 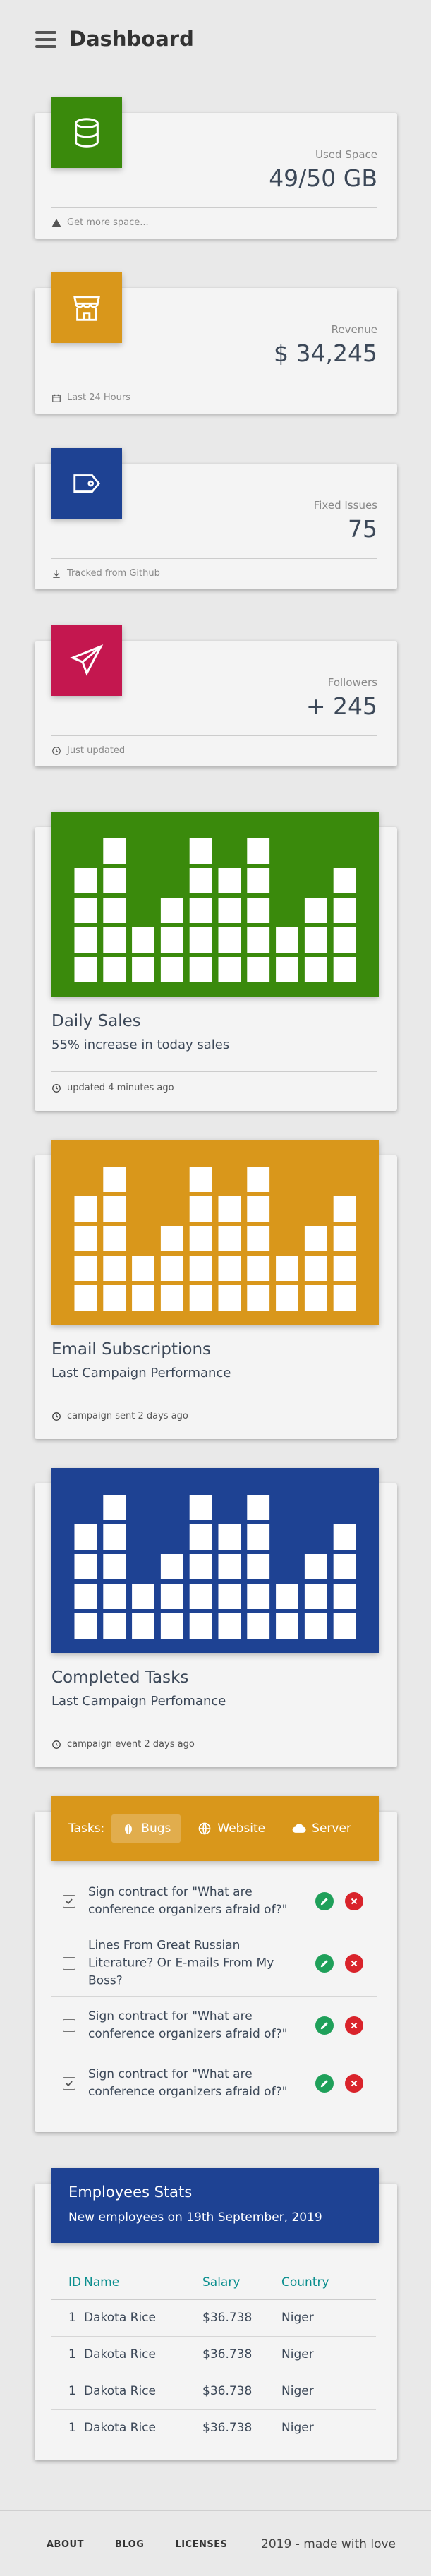 I want to click on stat-value: 75, so click(x=362, y=529).